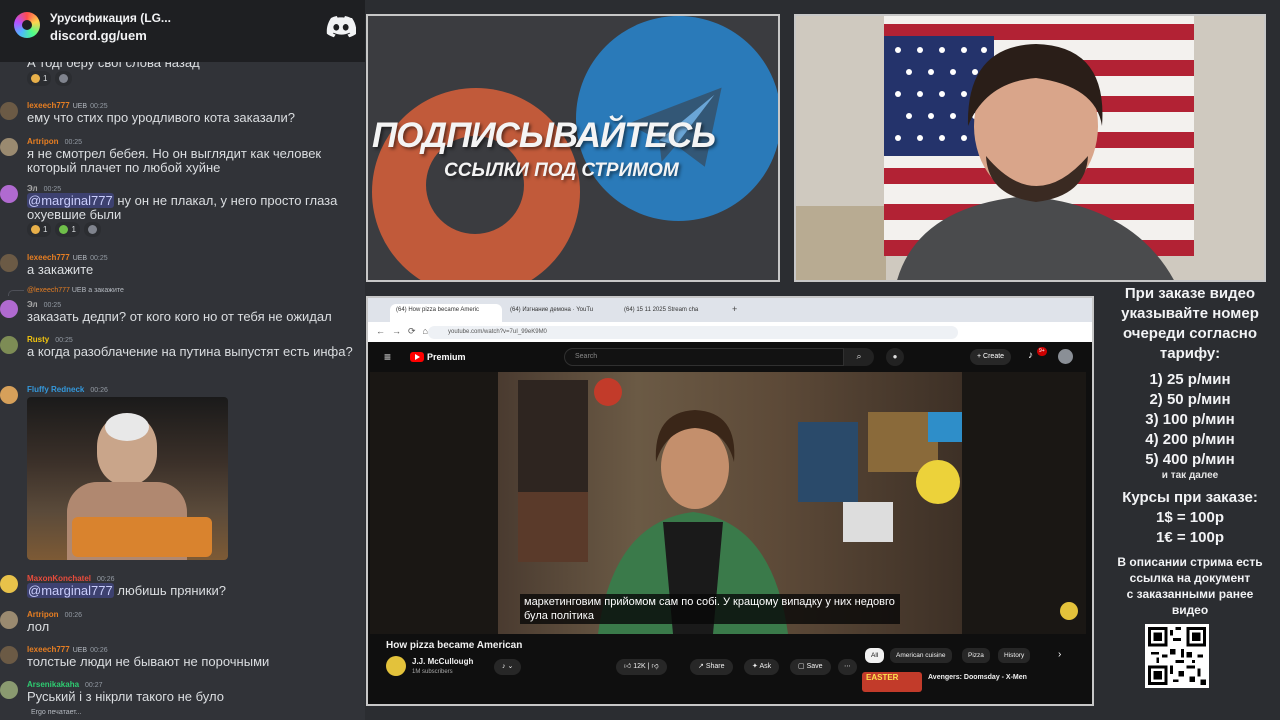 The image size is (1280, 720). I want to click on save-button: ▢ Save, so click(810, 667).